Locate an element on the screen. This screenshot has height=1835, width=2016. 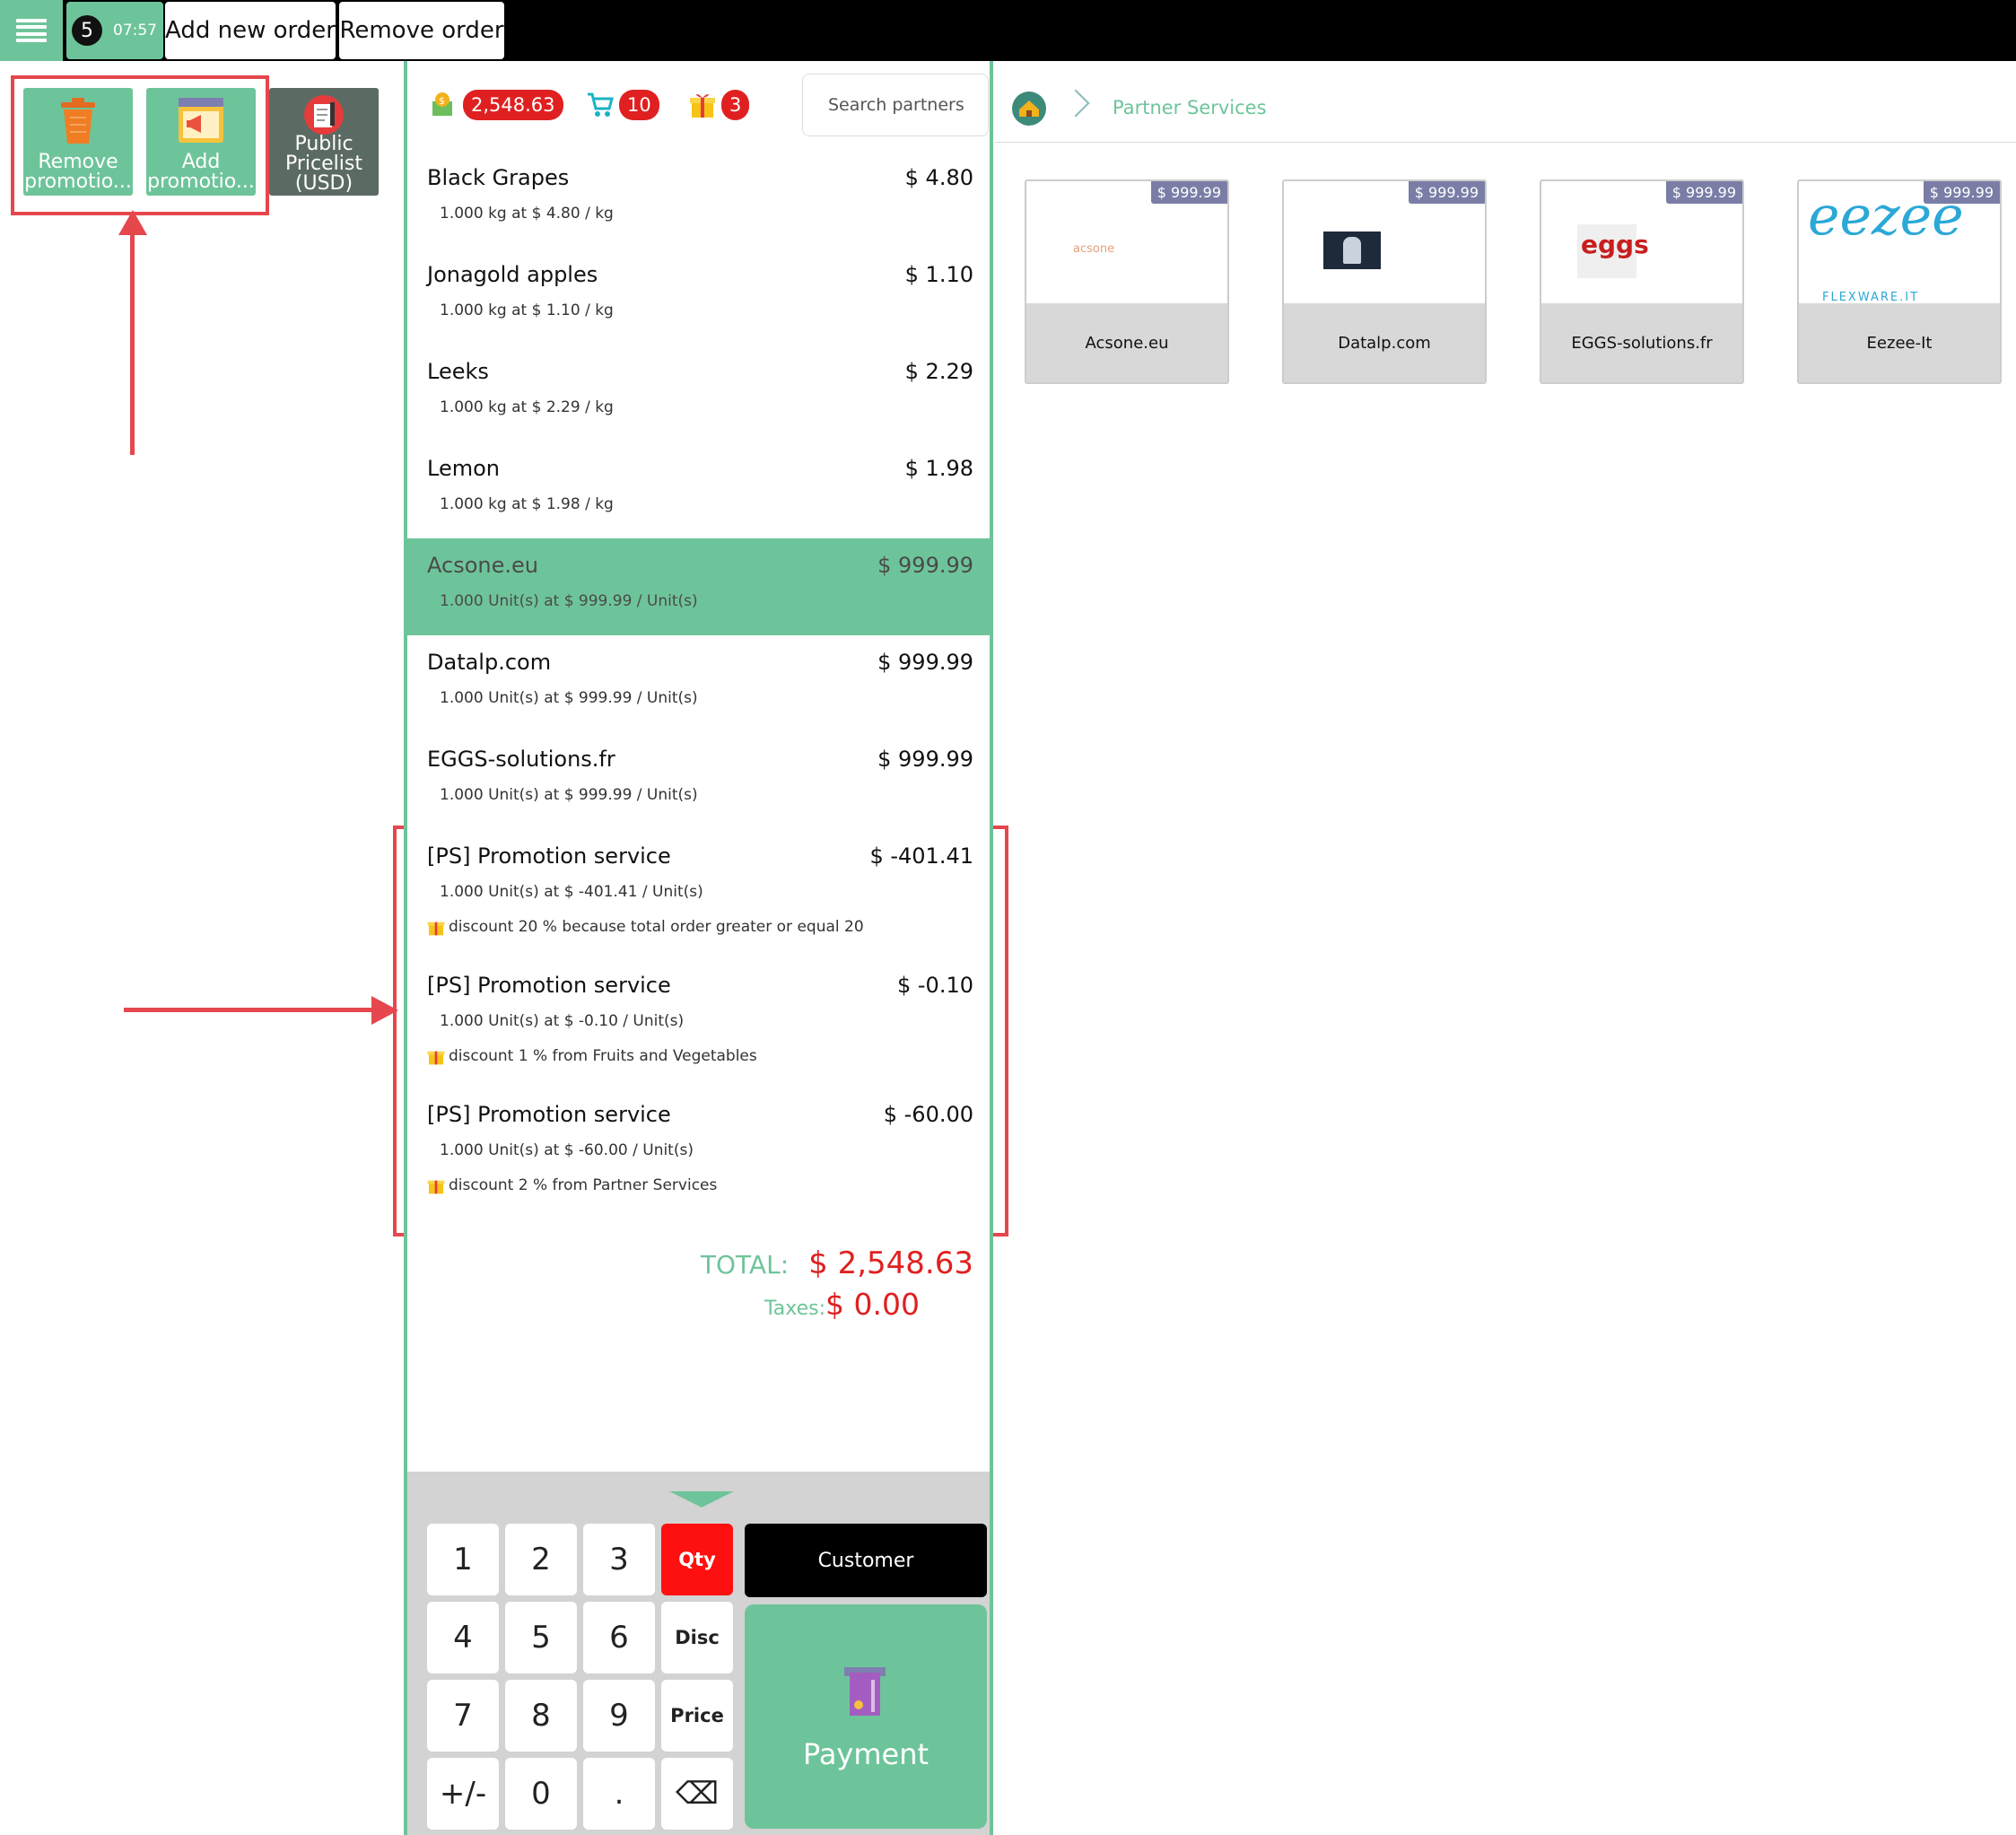
product-card: eezee FLEXWARE.IT $ 999.99 Eezee-It is located at coordinates (1899, 281).